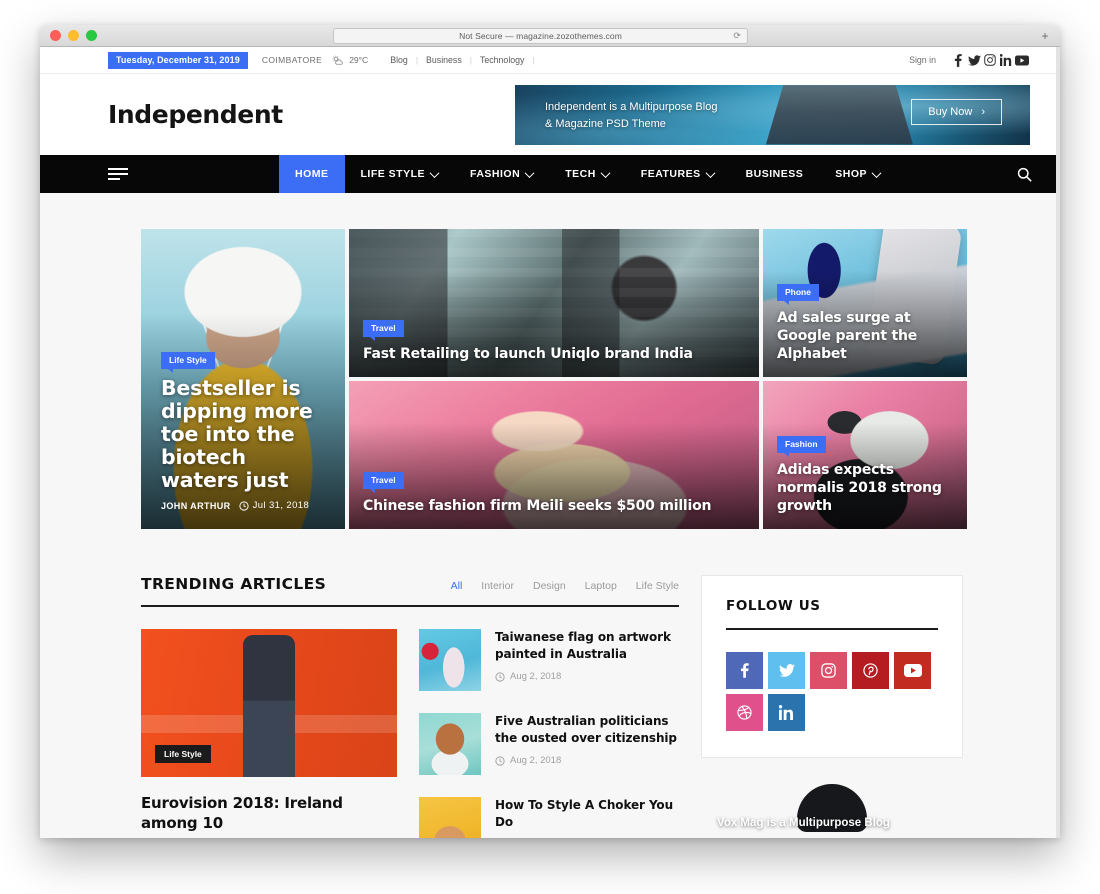 The image size is (1100, 894). Describe the element at coordinates (292, 60) in the screenshot. I see `city-label: COIMBATORE` at that location.